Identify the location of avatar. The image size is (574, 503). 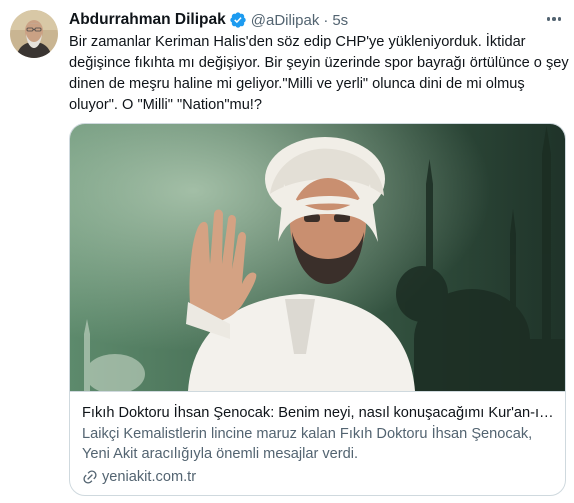
(34, 34).